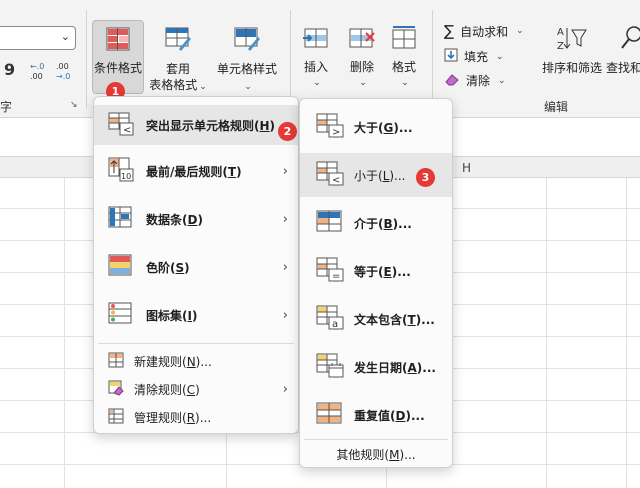 Image resolution: width=640 pixels, height=488 pixels. Describe the element at coordinates (572, 40) in the screenshot. I see `sort-filter-icon: A Z` at that location.